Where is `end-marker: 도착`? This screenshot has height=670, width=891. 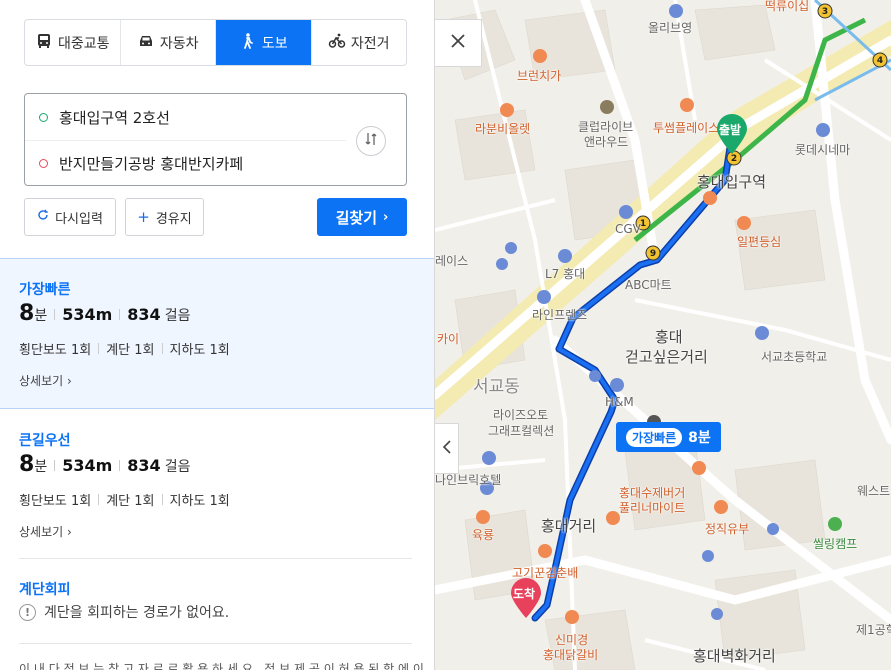
end-marker: 도착 is located at coordinates (526, 598).